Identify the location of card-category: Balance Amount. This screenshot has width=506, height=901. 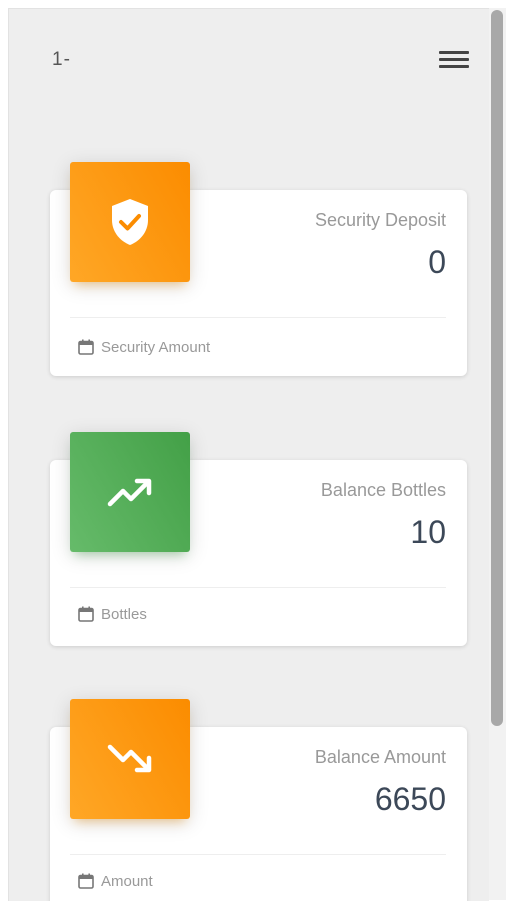
(380, 757).